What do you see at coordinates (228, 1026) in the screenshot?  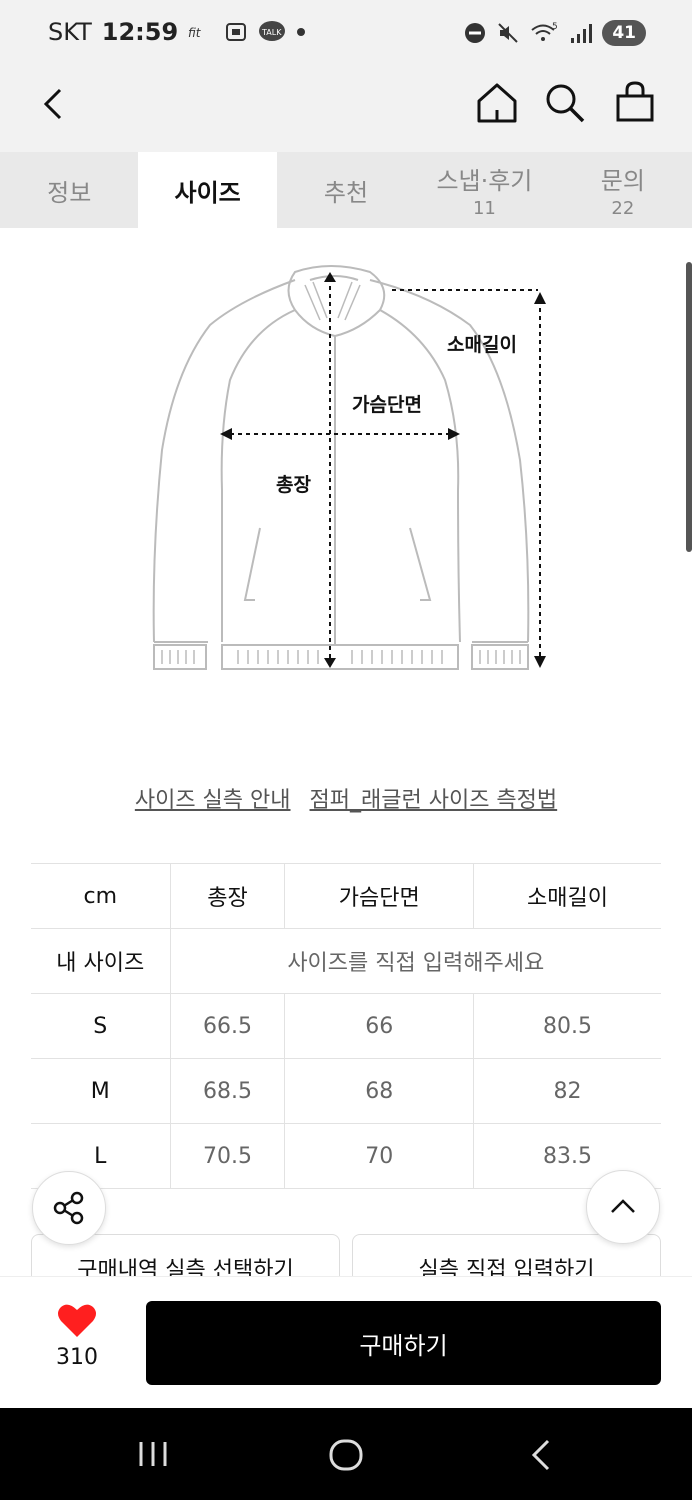 I see `length-value: 66.5` at bounding box center [228, 1026].